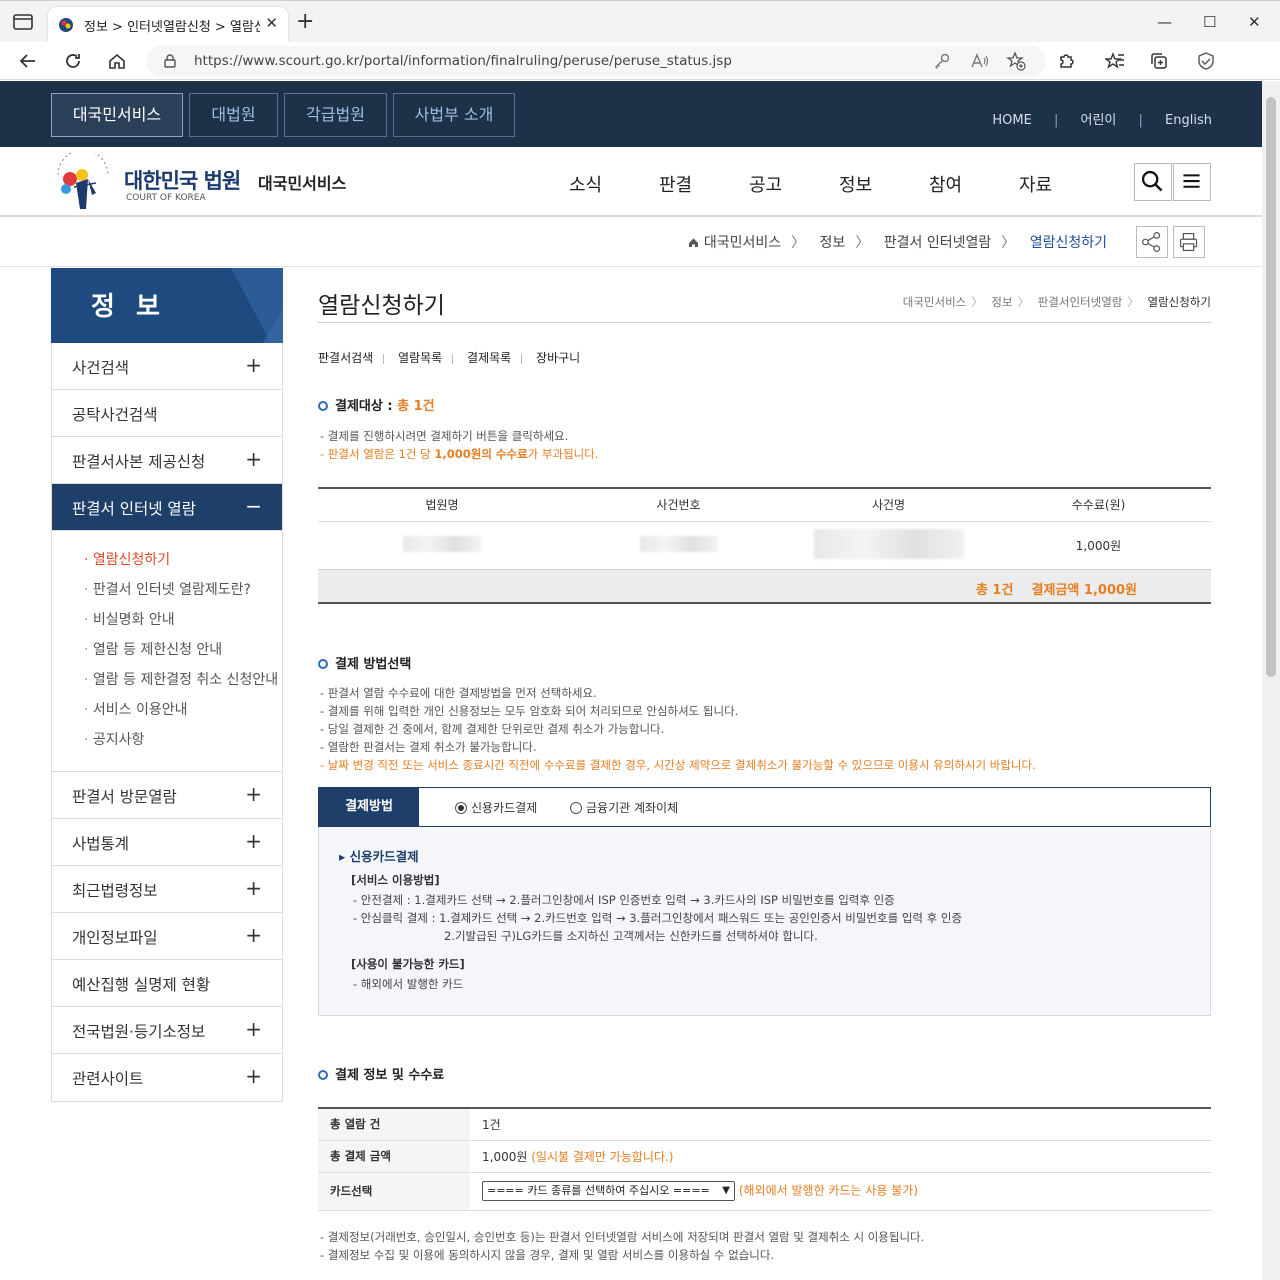 This screenshot has width=1280, height=1280. Describe the element at coordinates (183, 590) in the screenshot. I see `submenu-about: 판결서 인터넷 열람제도란?` at that location.